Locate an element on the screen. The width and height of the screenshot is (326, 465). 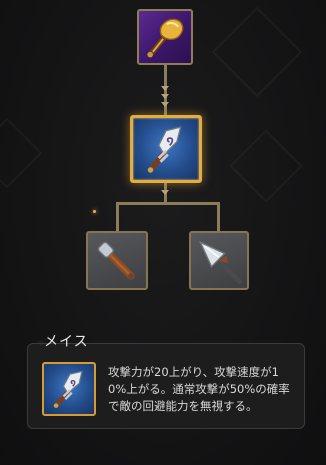
connector-branch-horizontal is located at coordinates (168, 203).